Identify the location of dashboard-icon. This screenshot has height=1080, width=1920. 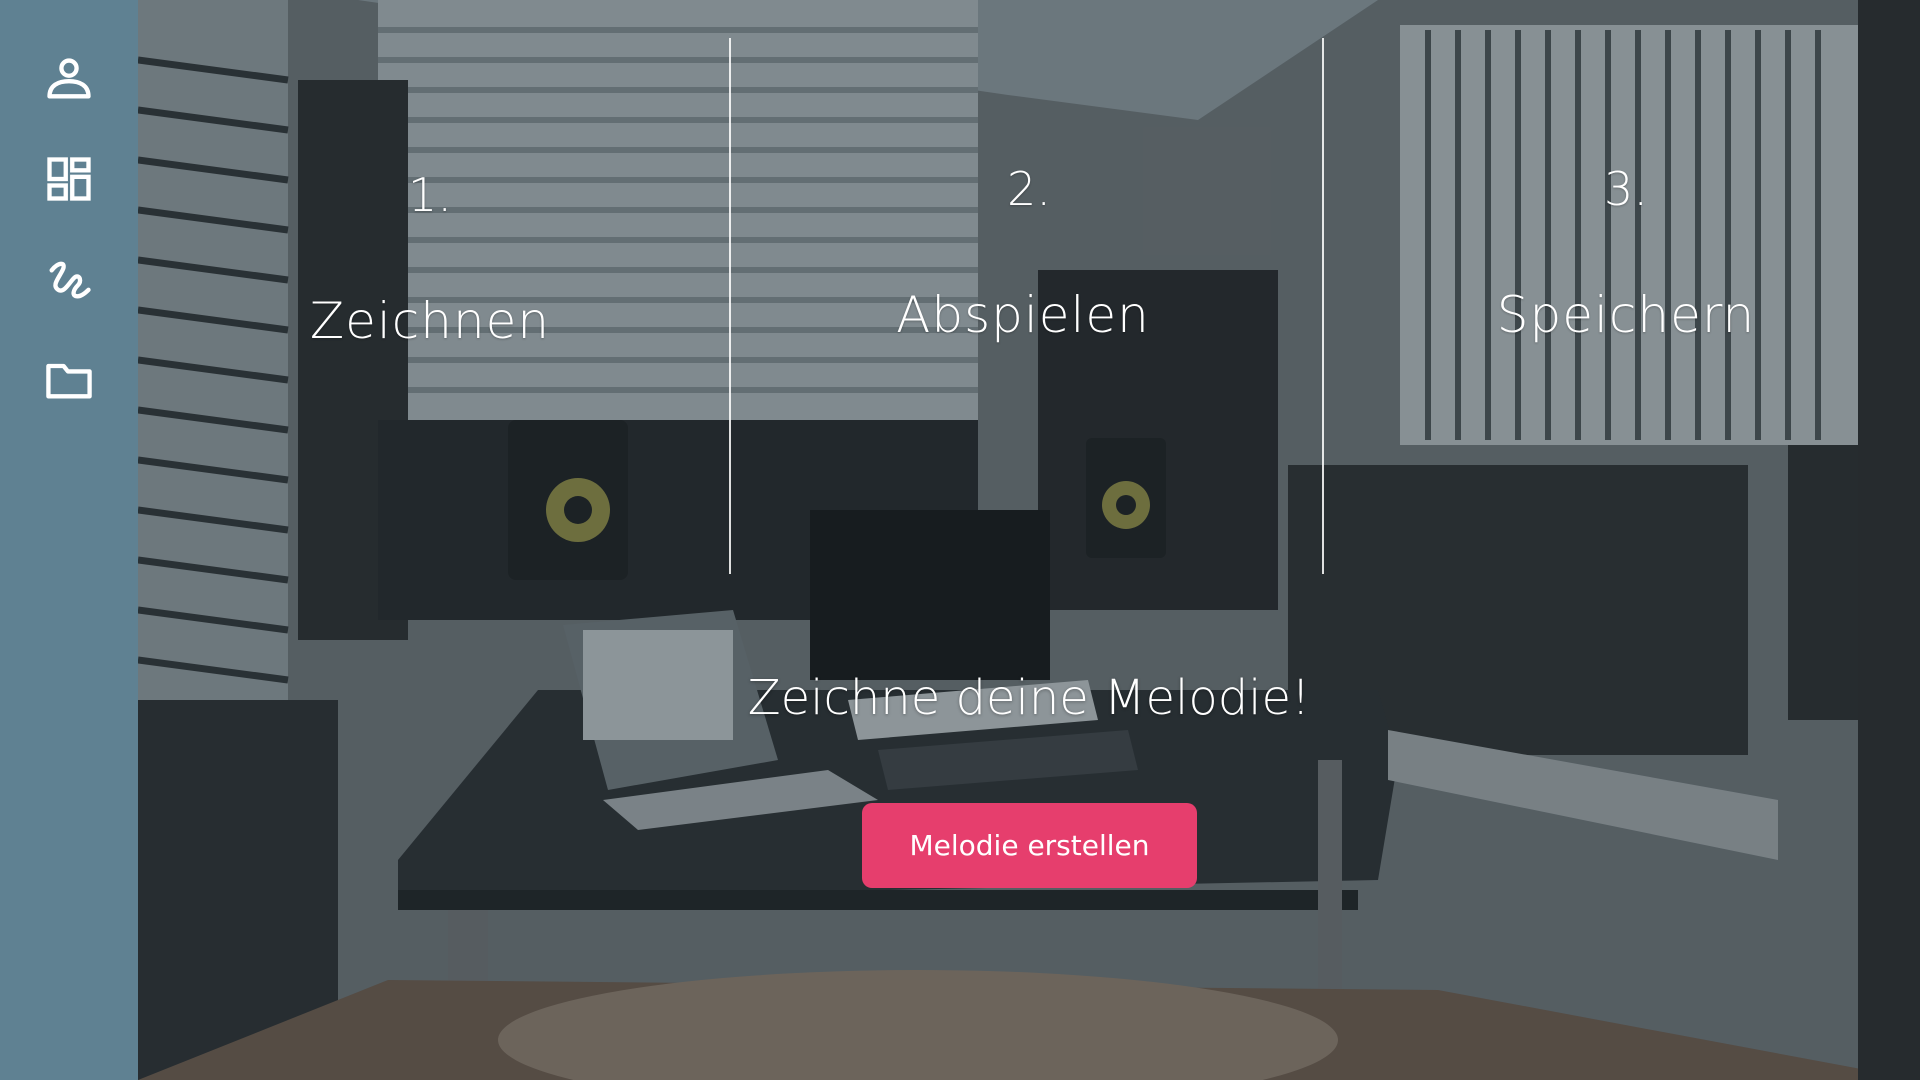
(69, 179).